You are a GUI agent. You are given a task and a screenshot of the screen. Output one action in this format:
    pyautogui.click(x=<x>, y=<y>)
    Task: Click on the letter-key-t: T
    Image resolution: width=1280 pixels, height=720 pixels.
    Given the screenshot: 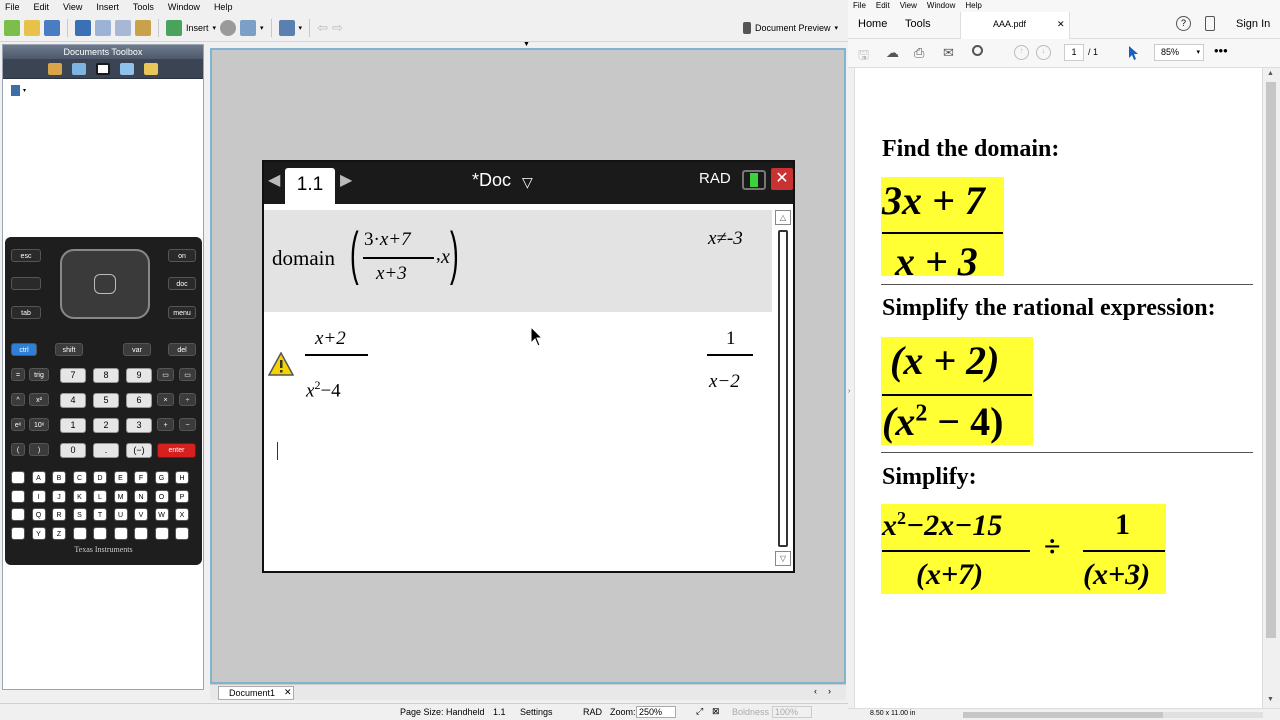 What is the action you would take?
    pyautogui.click(x=100, y=514)
    